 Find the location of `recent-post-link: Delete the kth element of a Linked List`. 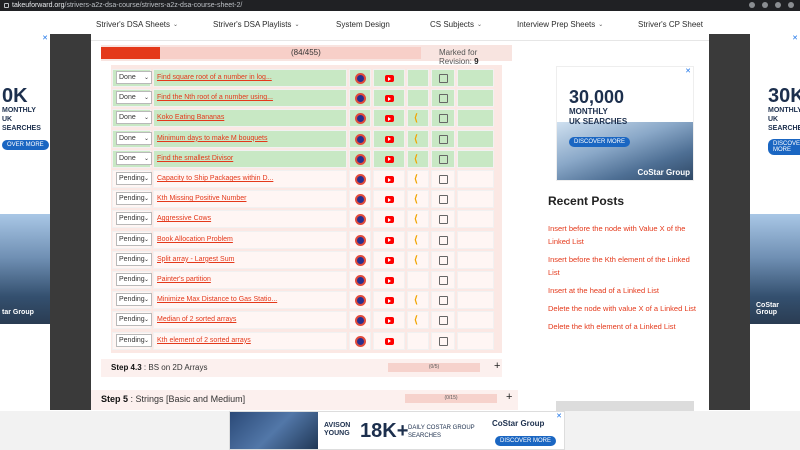

recent-post-link: Delete the kth element of a Linked List is located at coordinates (623, 326).